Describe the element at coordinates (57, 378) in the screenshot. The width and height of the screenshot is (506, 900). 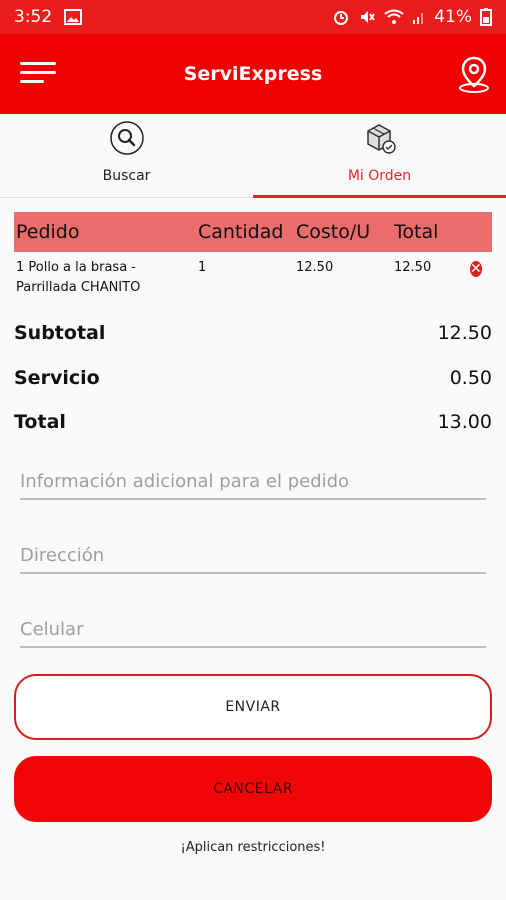
I see `servicio-label: Servicio` at that location.